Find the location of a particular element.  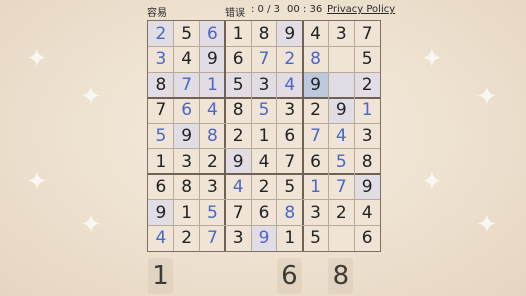

cell-r8c4: 7 is located at coordinates (238, 213).